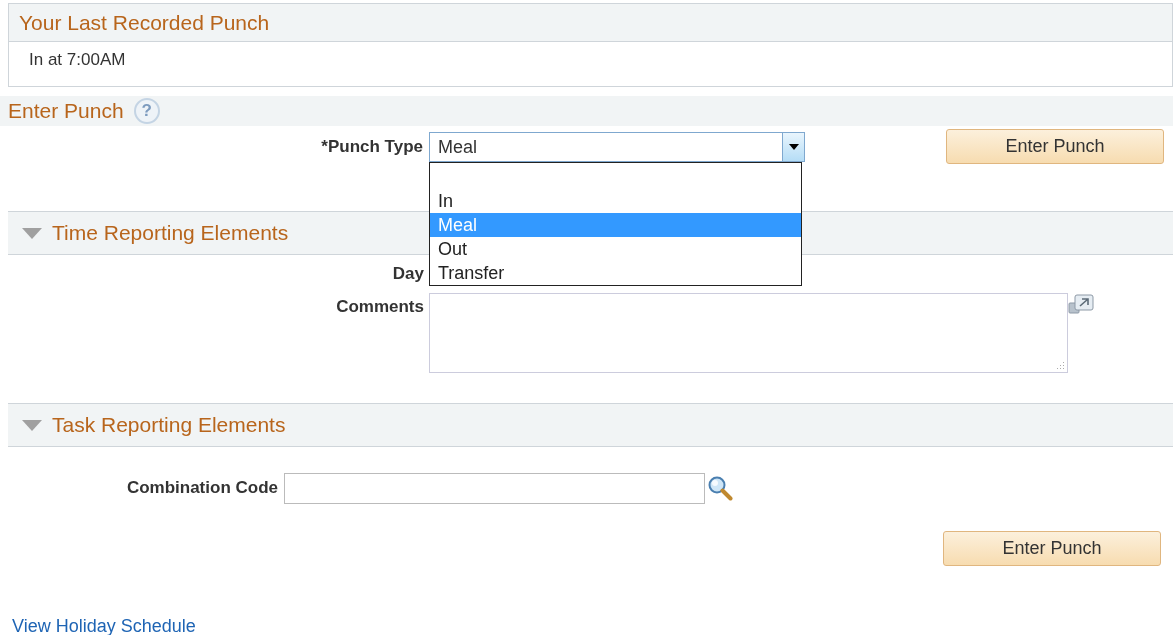  What do you see at coordinates (615, 201) in the screenshot?
I see `dropdown-option: In` at bounding box center [615, 201].